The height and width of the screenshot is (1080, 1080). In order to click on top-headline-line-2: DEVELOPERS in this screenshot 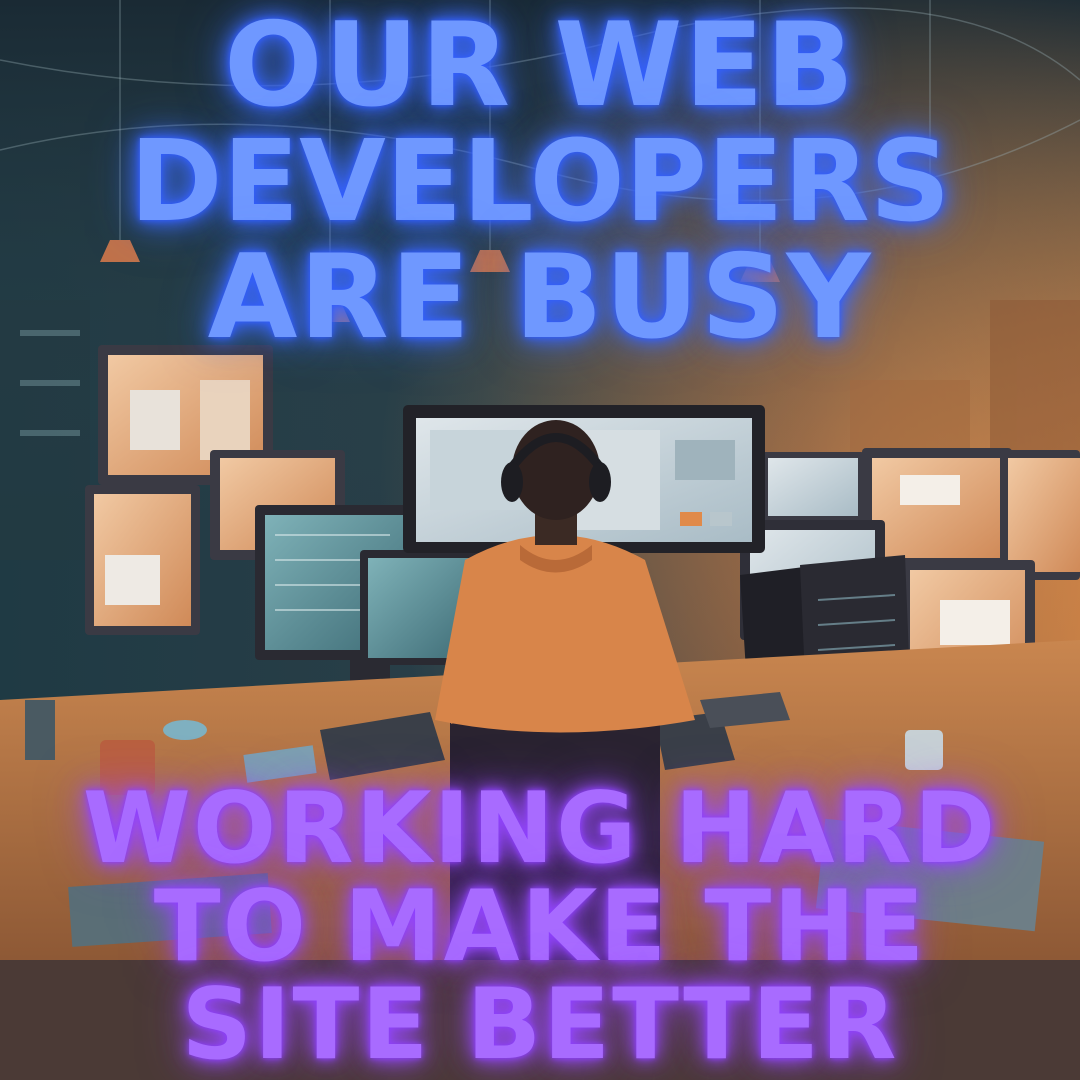, I will do `click(540, 182)`.